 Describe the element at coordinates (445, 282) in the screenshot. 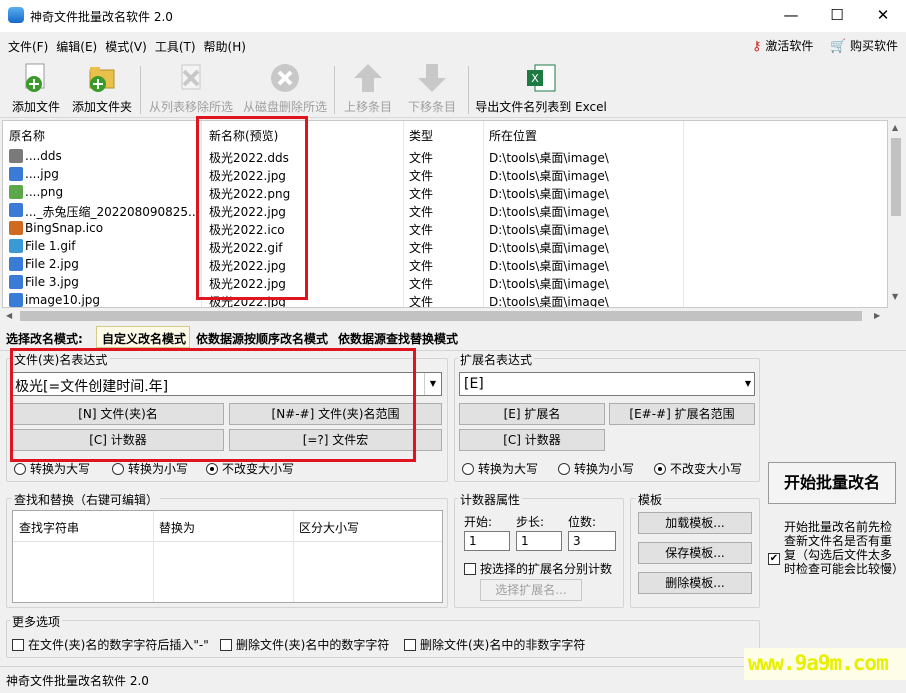

I see `file-row: File 3.jpg 极光2022.jpg 文件 D:\tools\桌面\image\` at that location.